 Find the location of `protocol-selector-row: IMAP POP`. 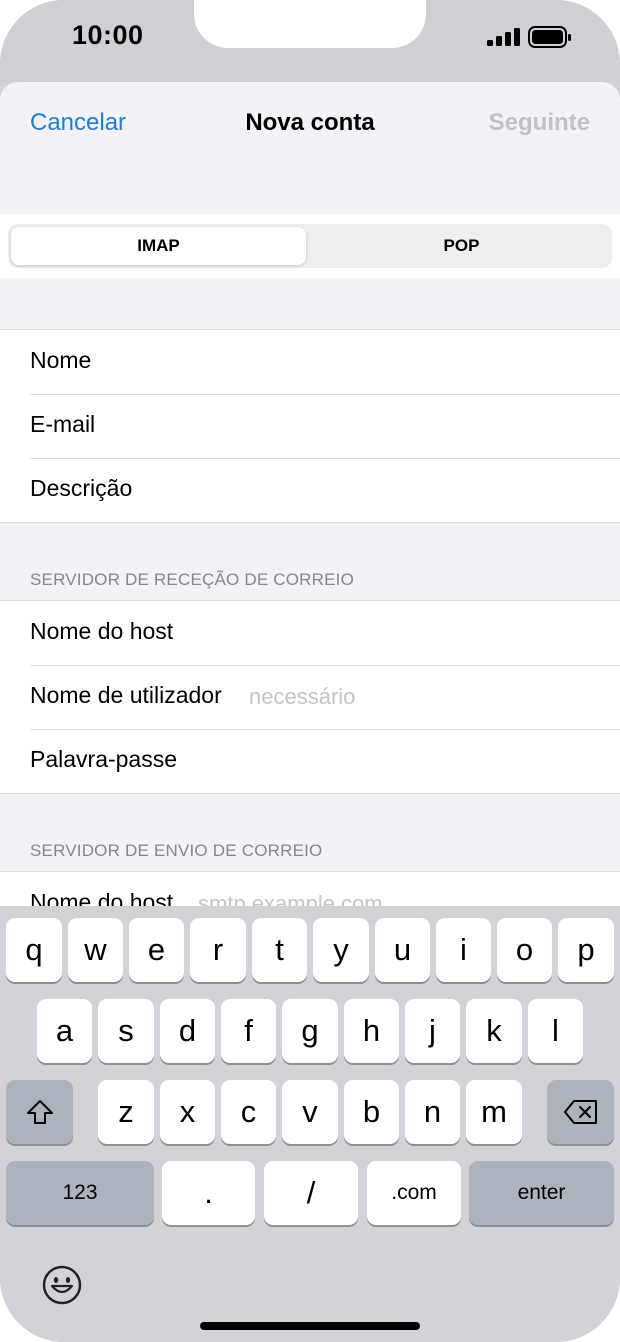

protocol-selector-row: IMAP POP is located at coordinates (310, 246).